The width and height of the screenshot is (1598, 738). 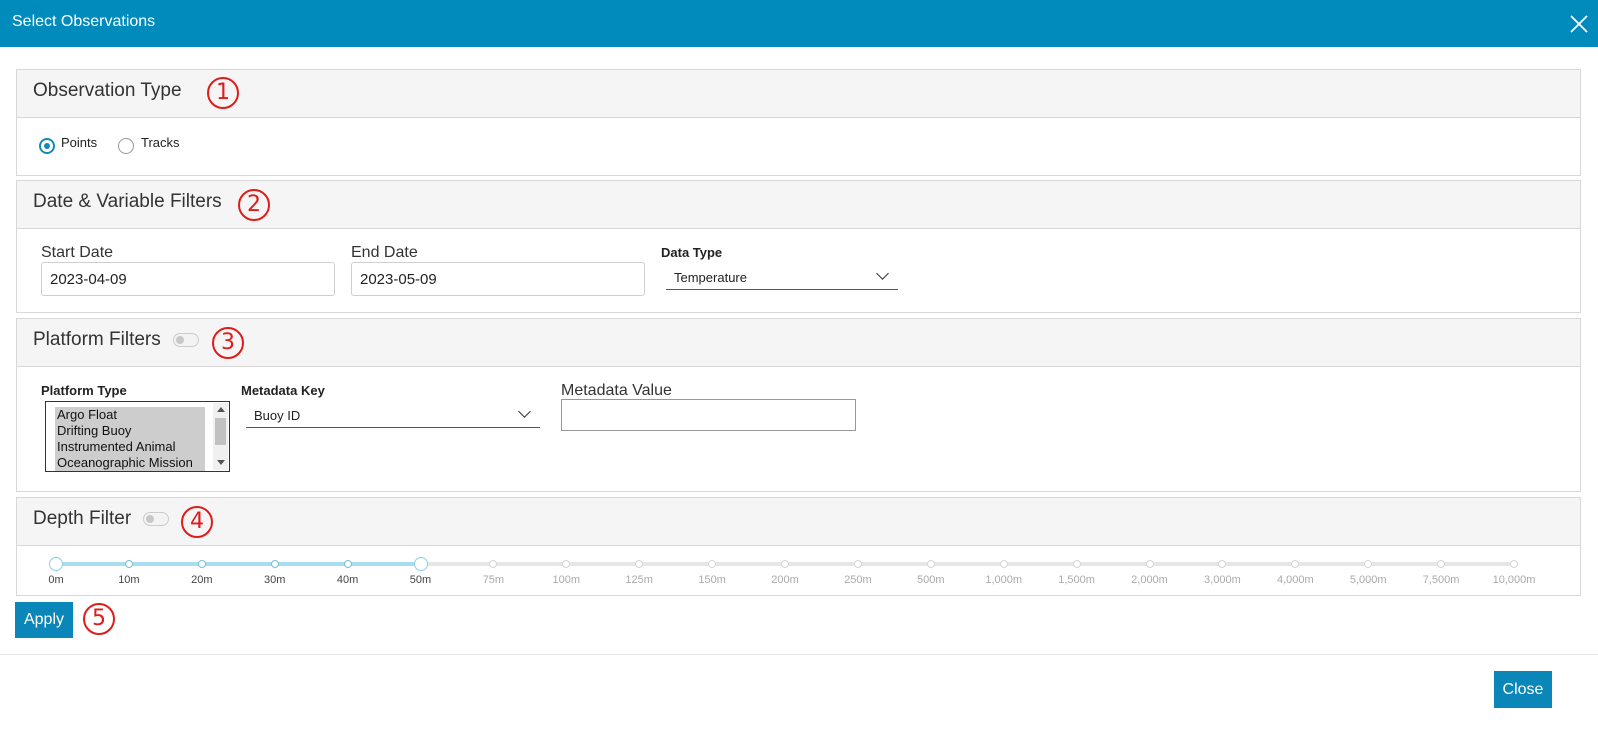 I want to click on depth-tick-label: 10m, so click(x=129, y=580).